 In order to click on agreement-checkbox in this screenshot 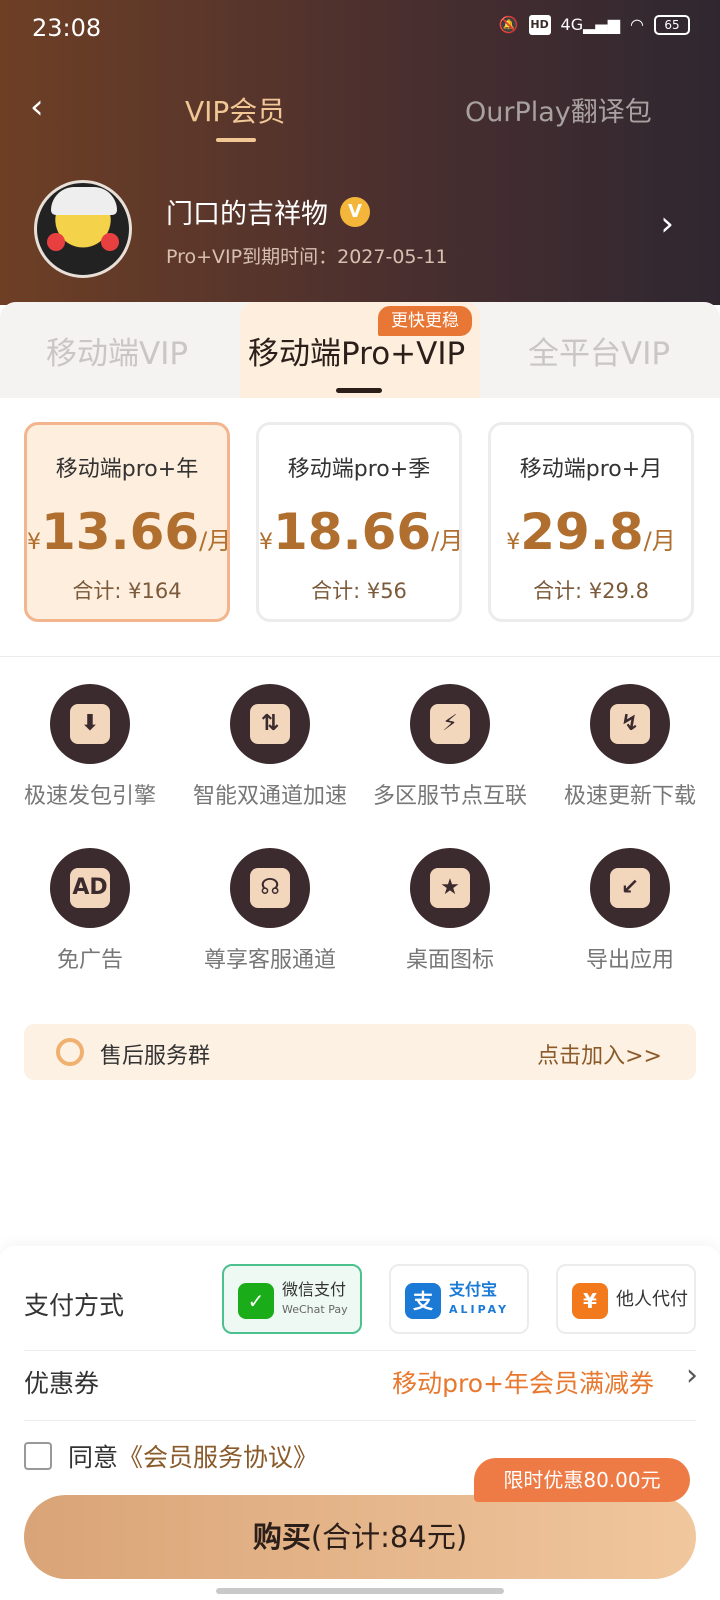, I will do `click(38, 1456)`.